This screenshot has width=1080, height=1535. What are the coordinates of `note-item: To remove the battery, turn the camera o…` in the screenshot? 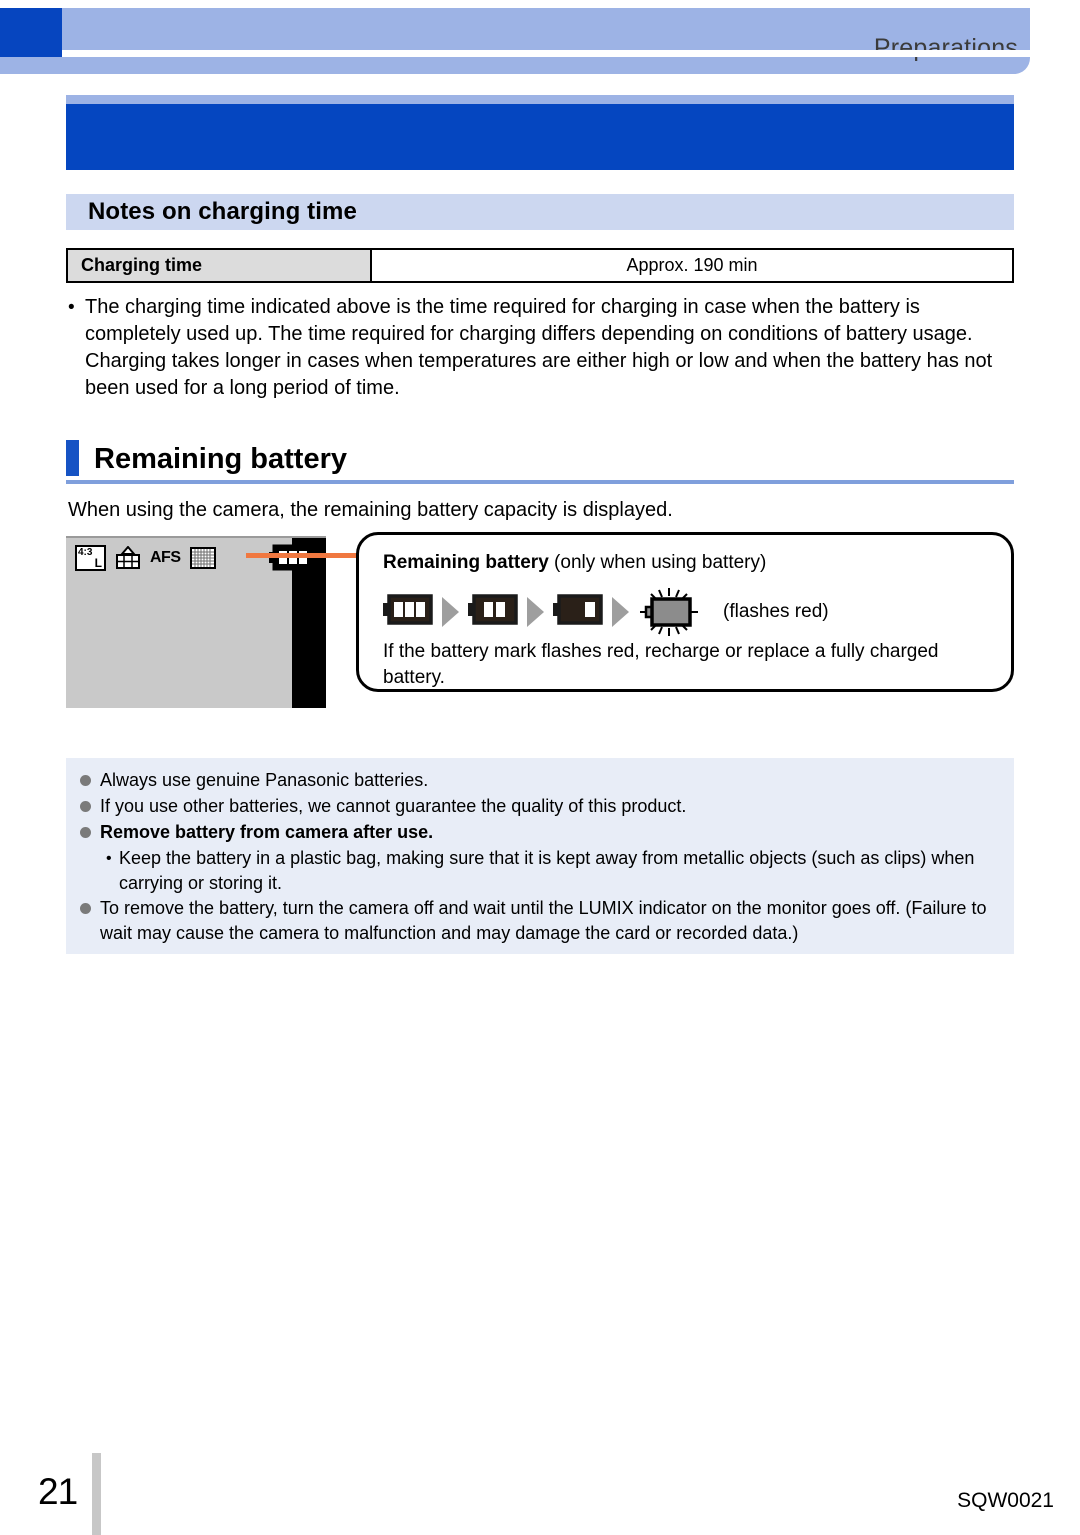 It's located at (539, 921).